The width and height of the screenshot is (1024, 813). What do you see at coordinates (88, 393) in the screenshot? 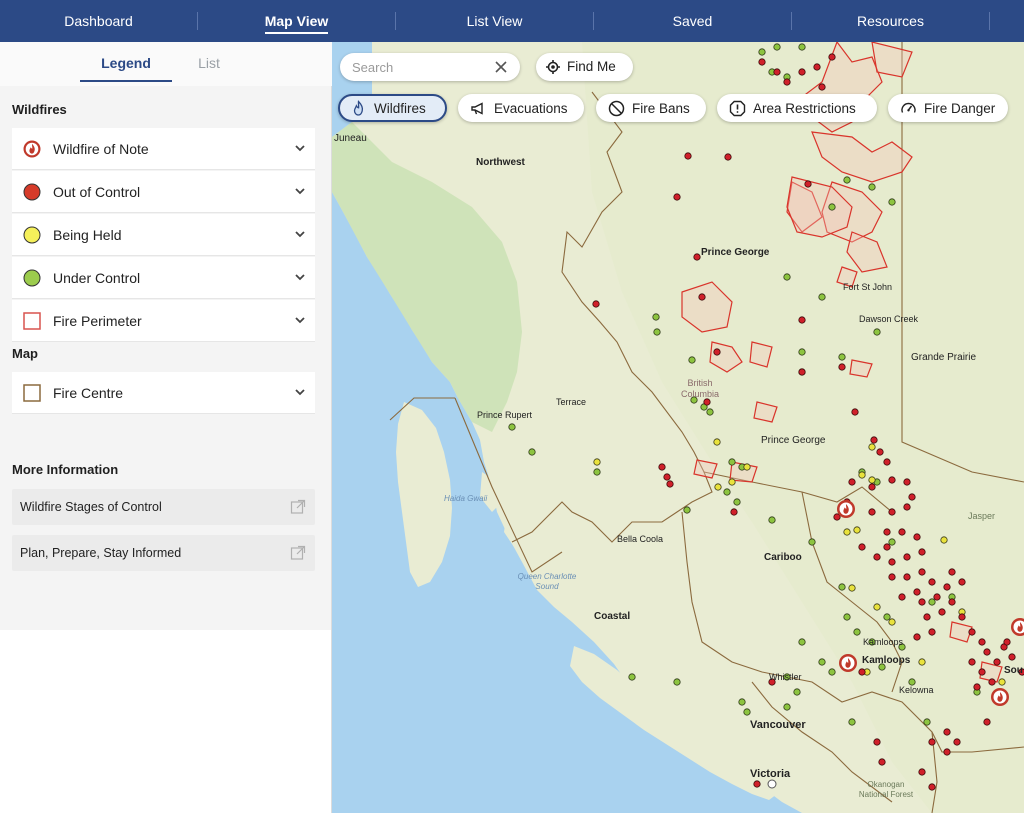
I see `legend-item-label: Fire Centre` at bounding box center [88, 393].